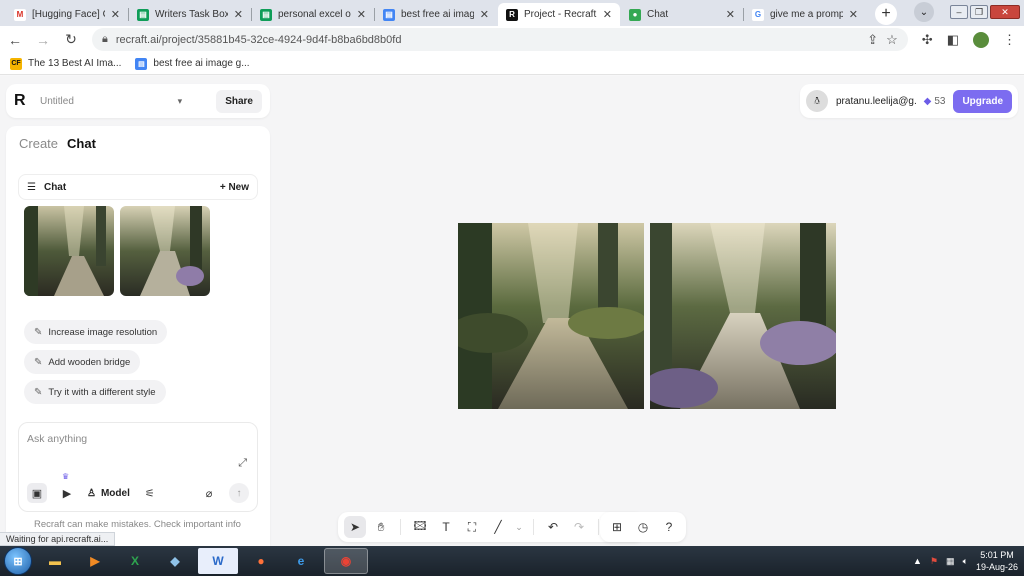 The image size is (1024, 576). Describe the element at coordinates (420, 527) in the screenshot. I see `image-tool-icon: 🖾︎` at that location.